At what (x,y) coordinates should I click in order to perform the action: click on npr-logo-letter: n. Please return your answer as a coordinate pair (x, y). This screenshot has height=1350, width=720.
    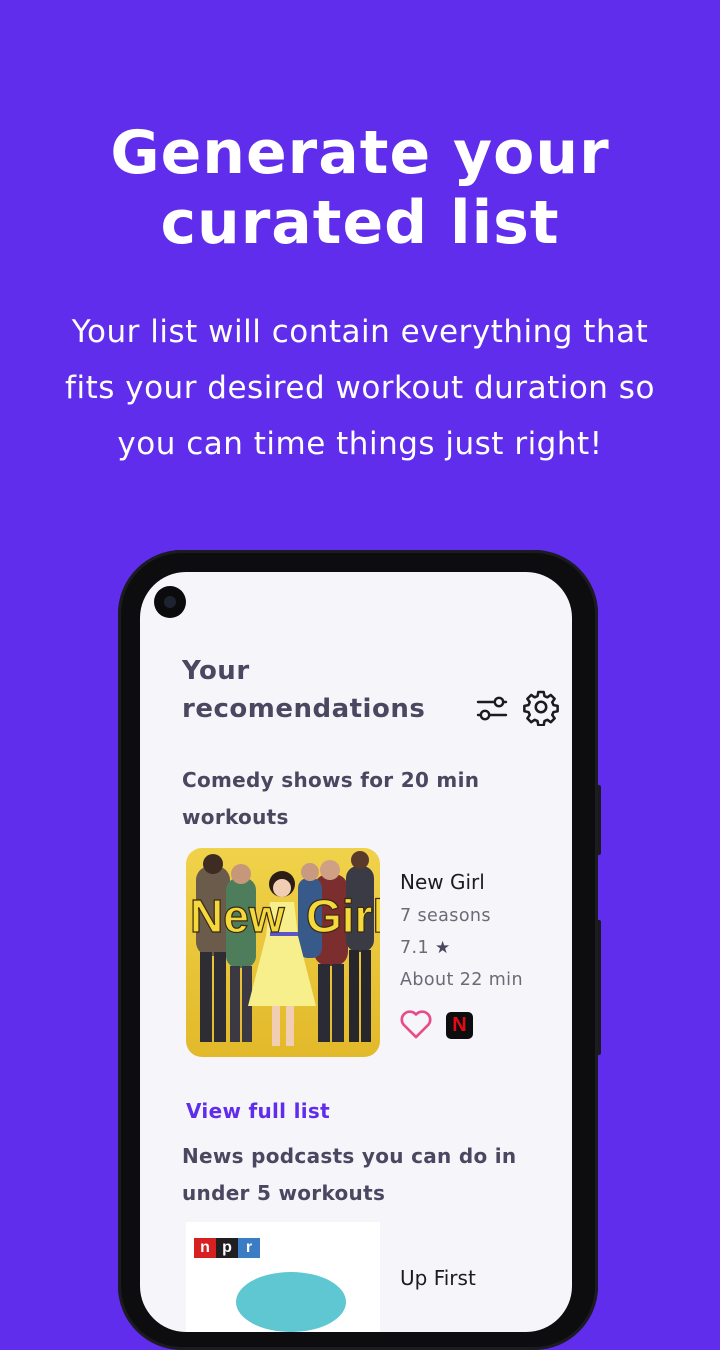
    Looking at the image, I should click on (205, 1248).